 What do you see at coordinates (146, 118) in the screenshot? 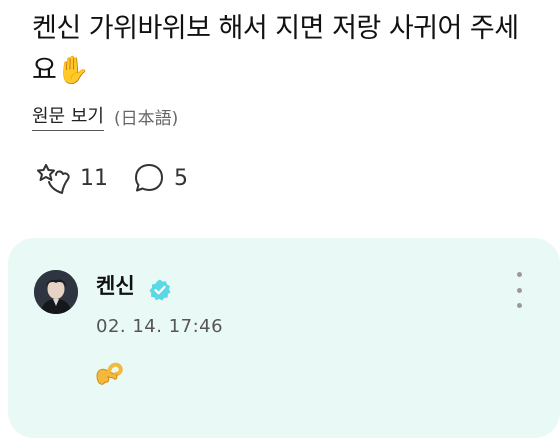
I see `original-language-label: (日本語)` at bounding box center [146, 118].